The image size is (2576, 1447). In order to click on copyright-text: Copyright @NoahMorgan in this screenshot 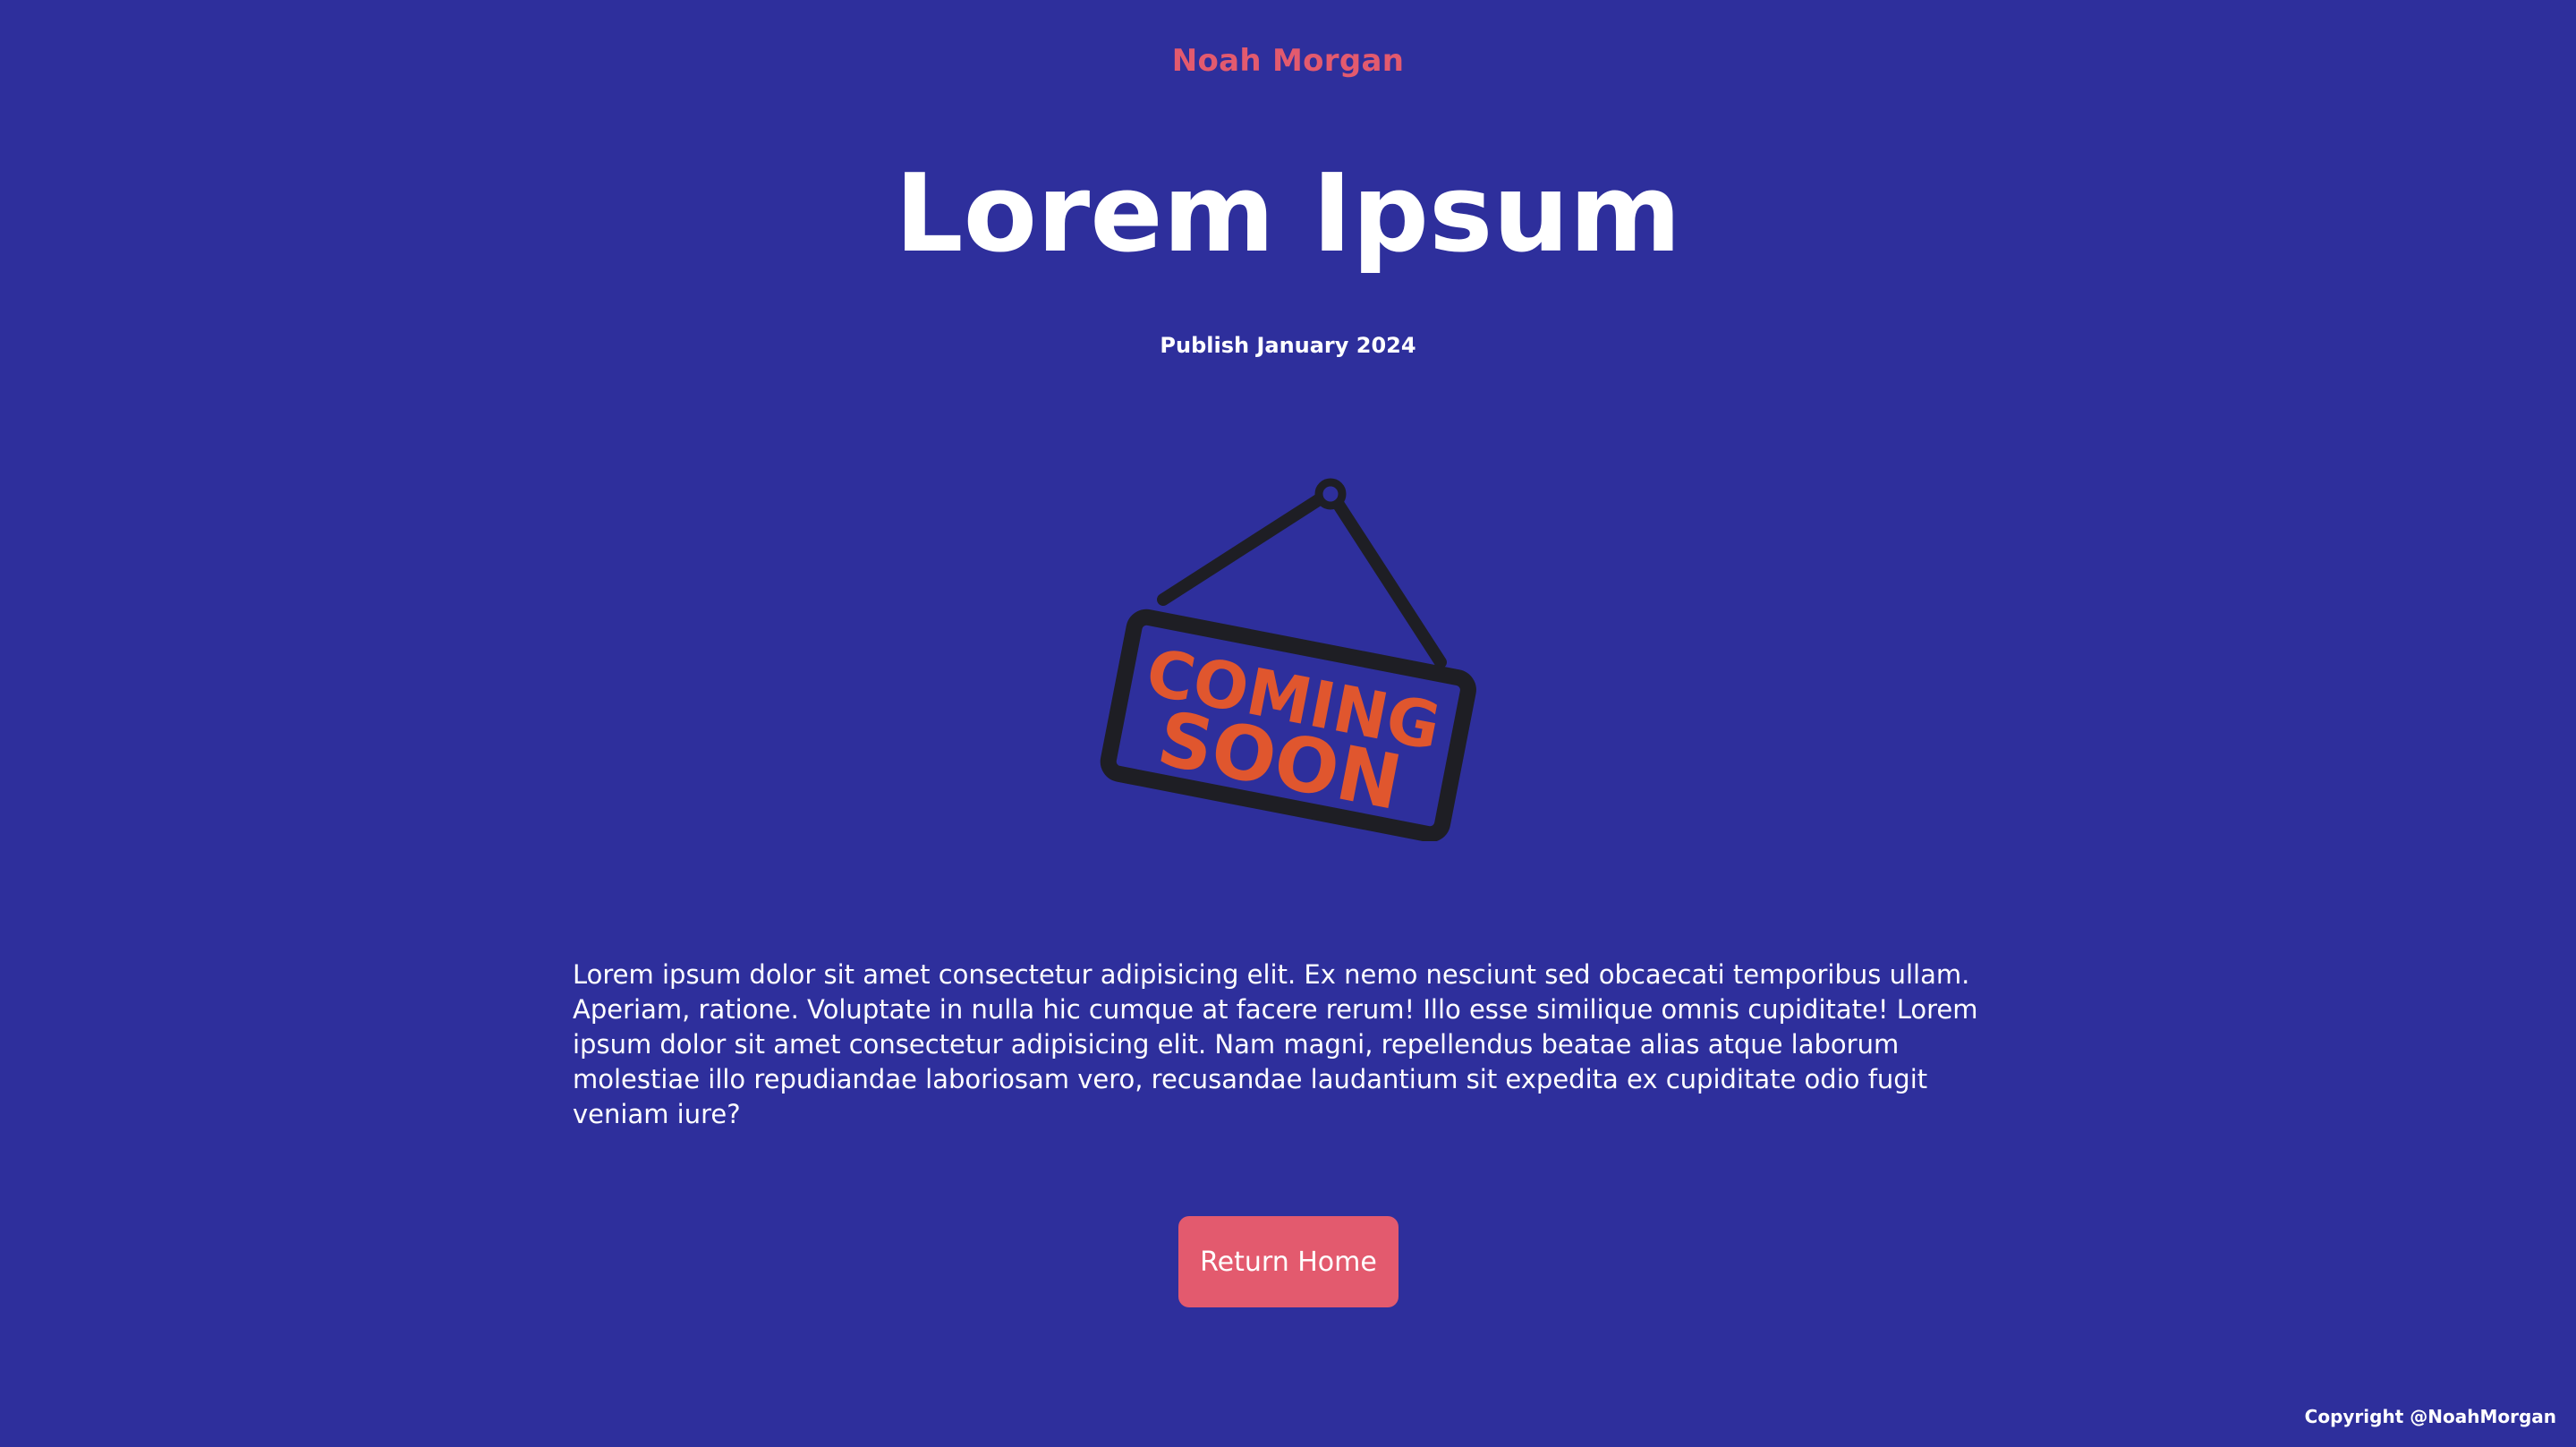, I will do `click(2430, 1416)`.